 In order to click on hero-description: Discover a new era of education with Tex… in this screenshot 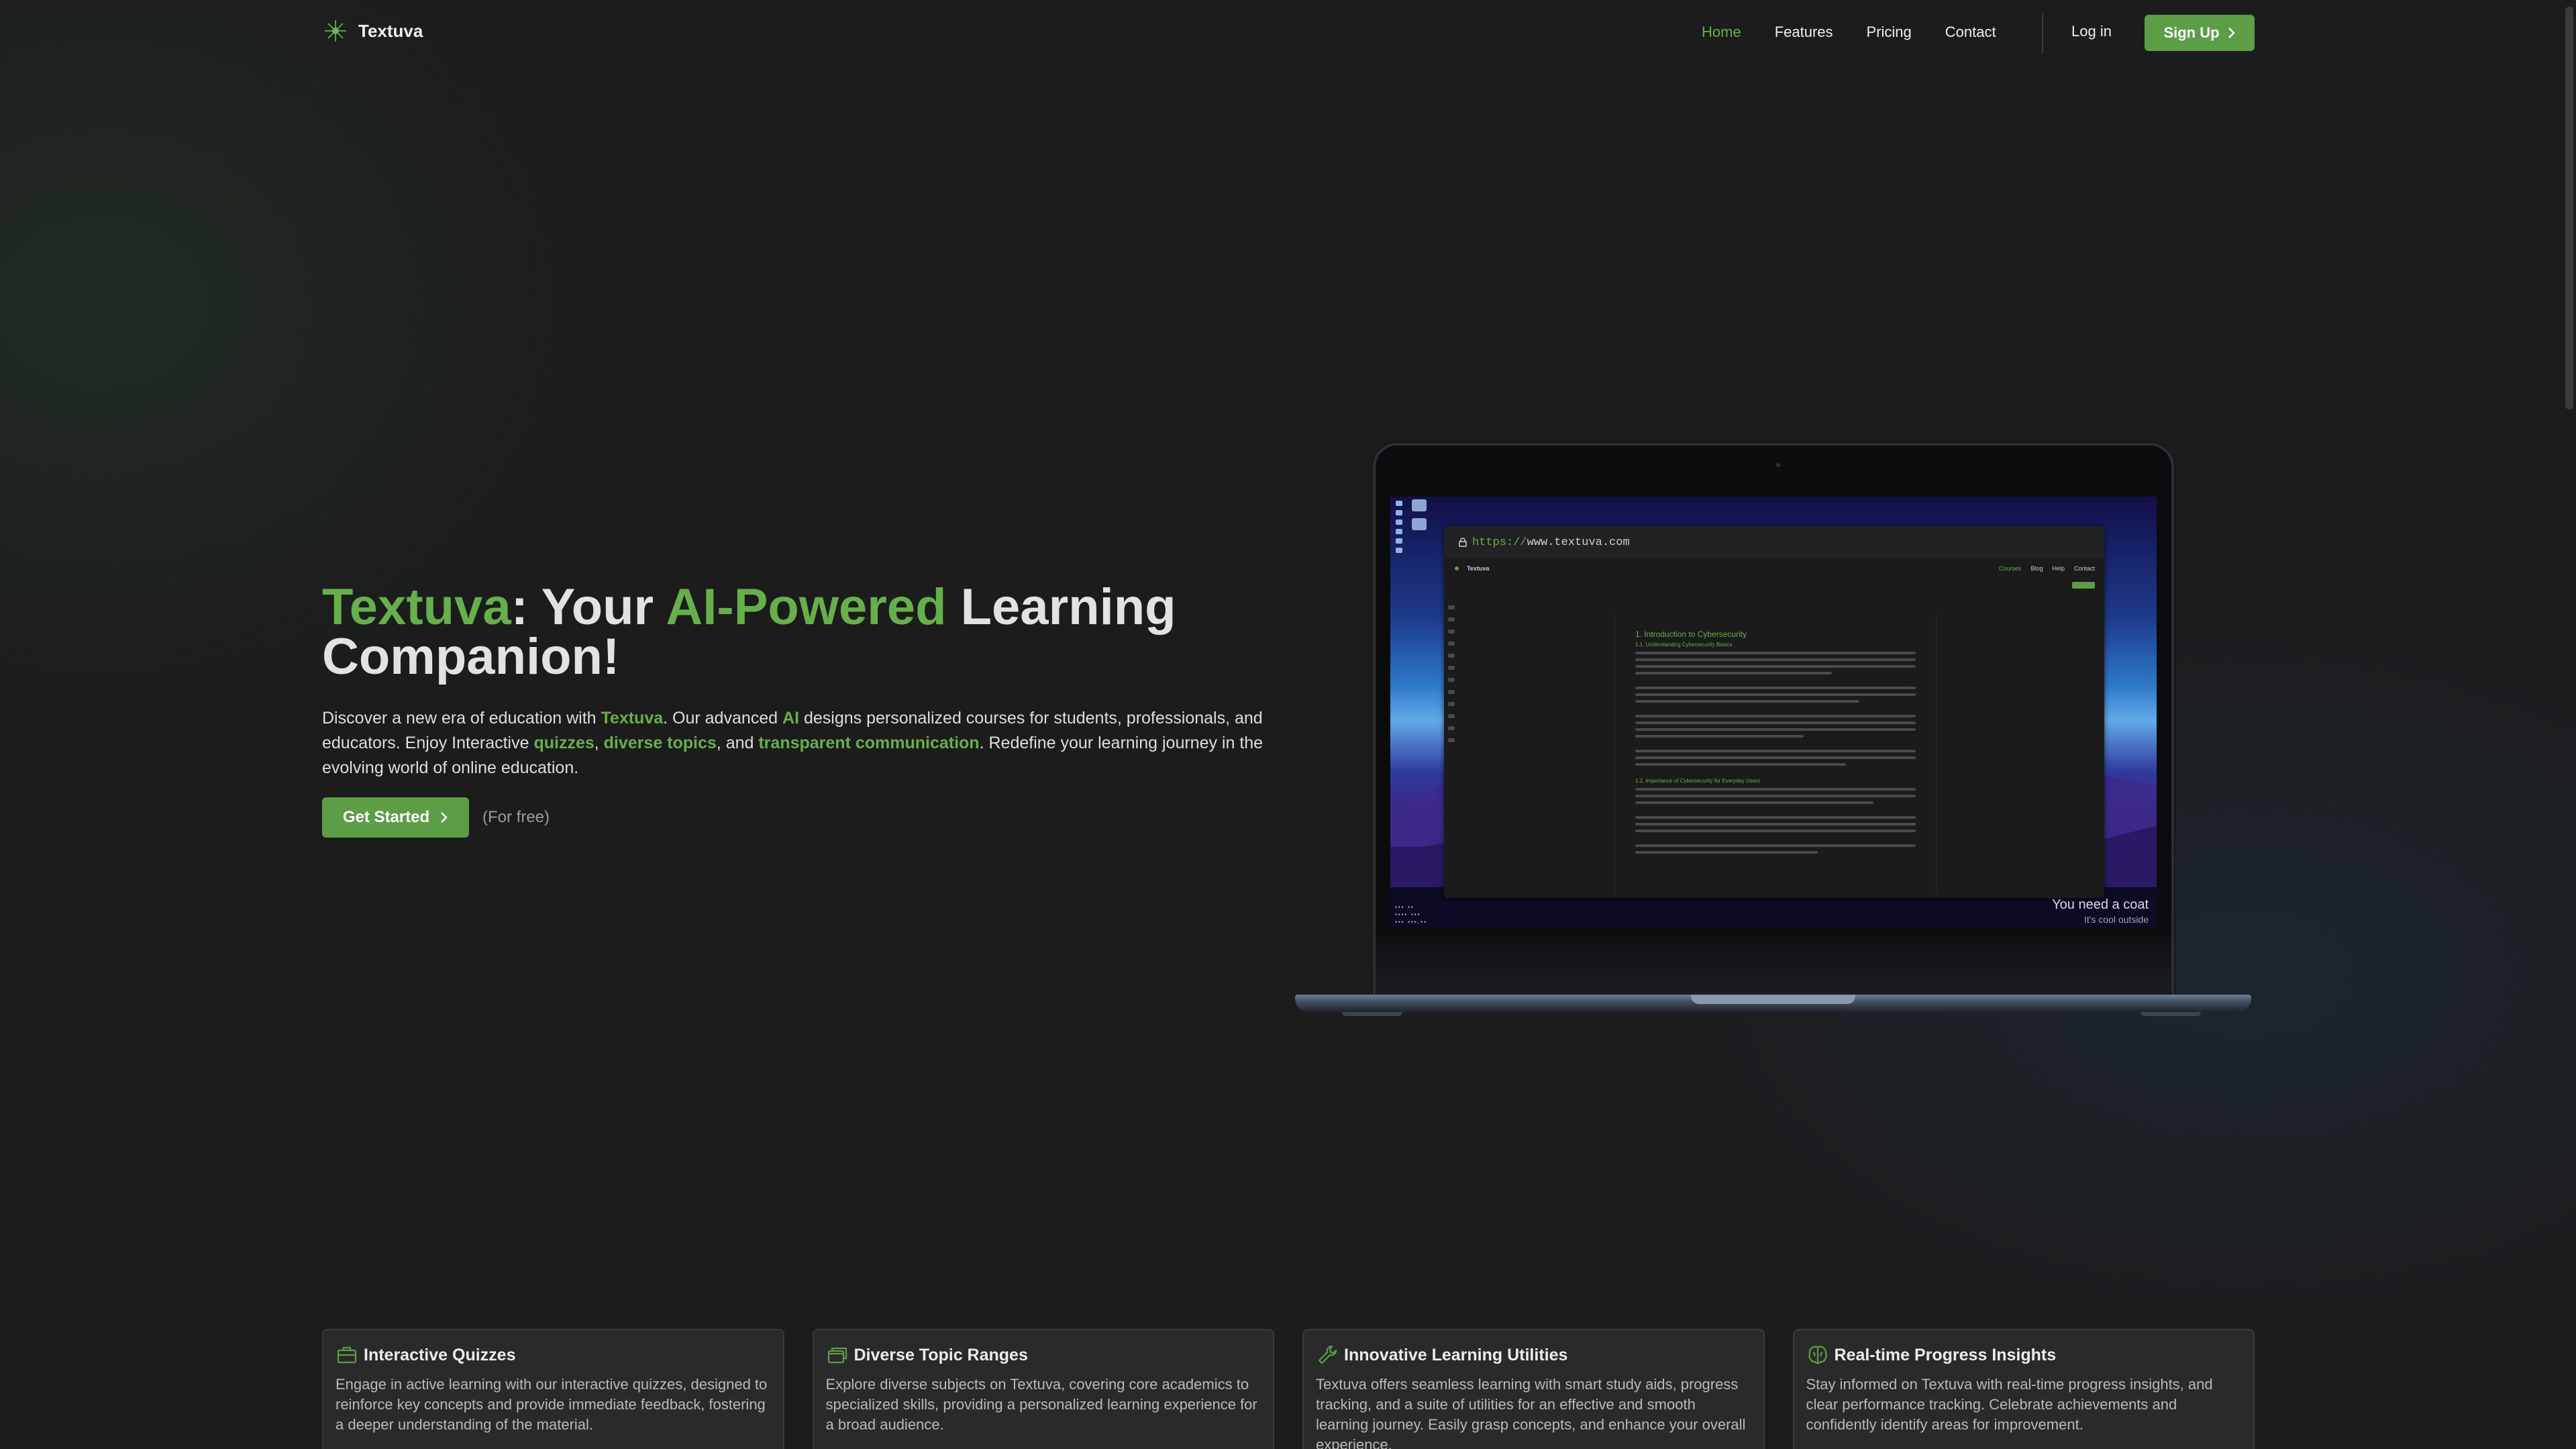, I will do `click(812, 743)`.